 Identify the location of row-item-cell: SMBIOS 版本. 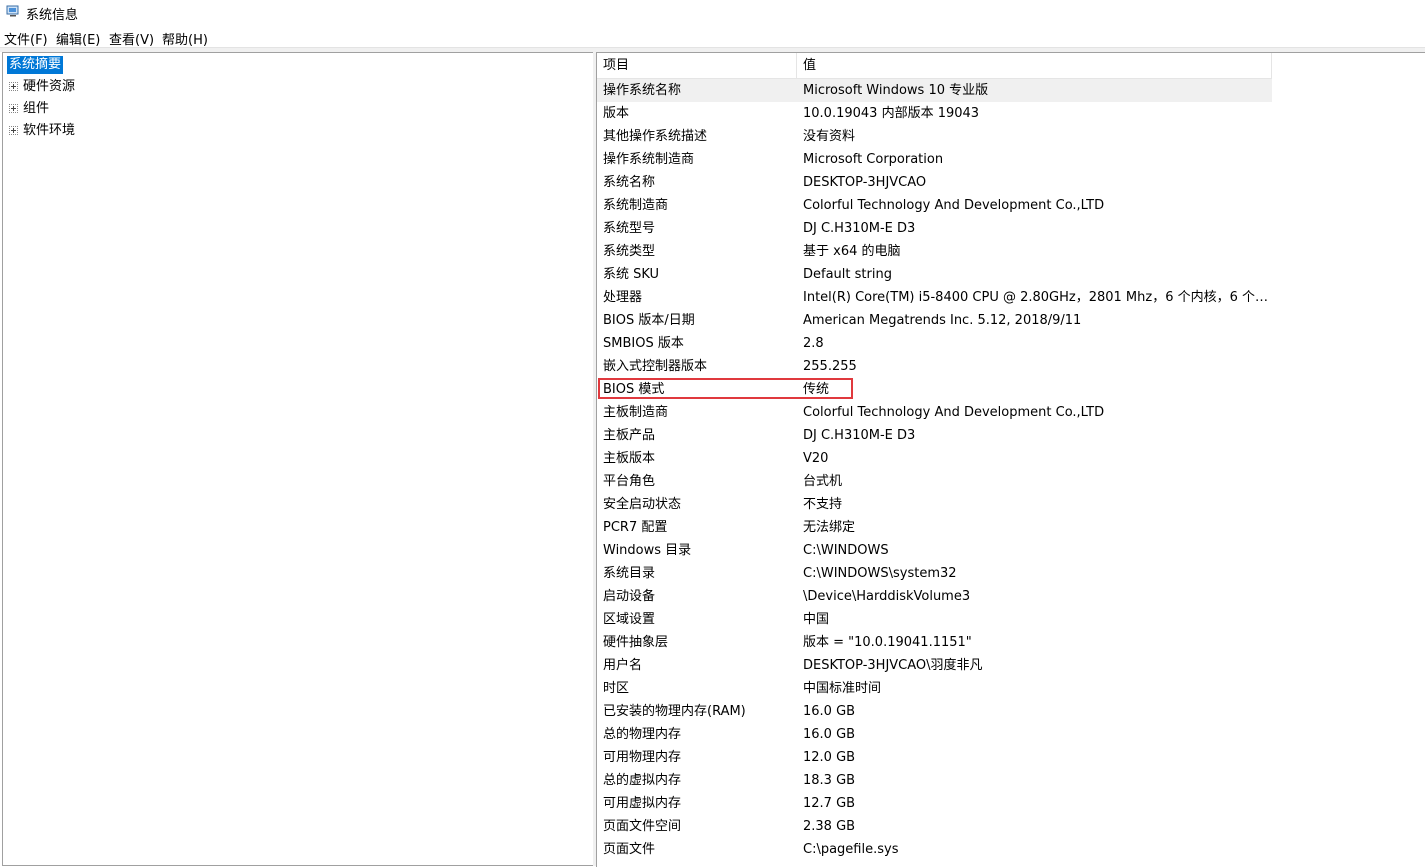
(643, 343).